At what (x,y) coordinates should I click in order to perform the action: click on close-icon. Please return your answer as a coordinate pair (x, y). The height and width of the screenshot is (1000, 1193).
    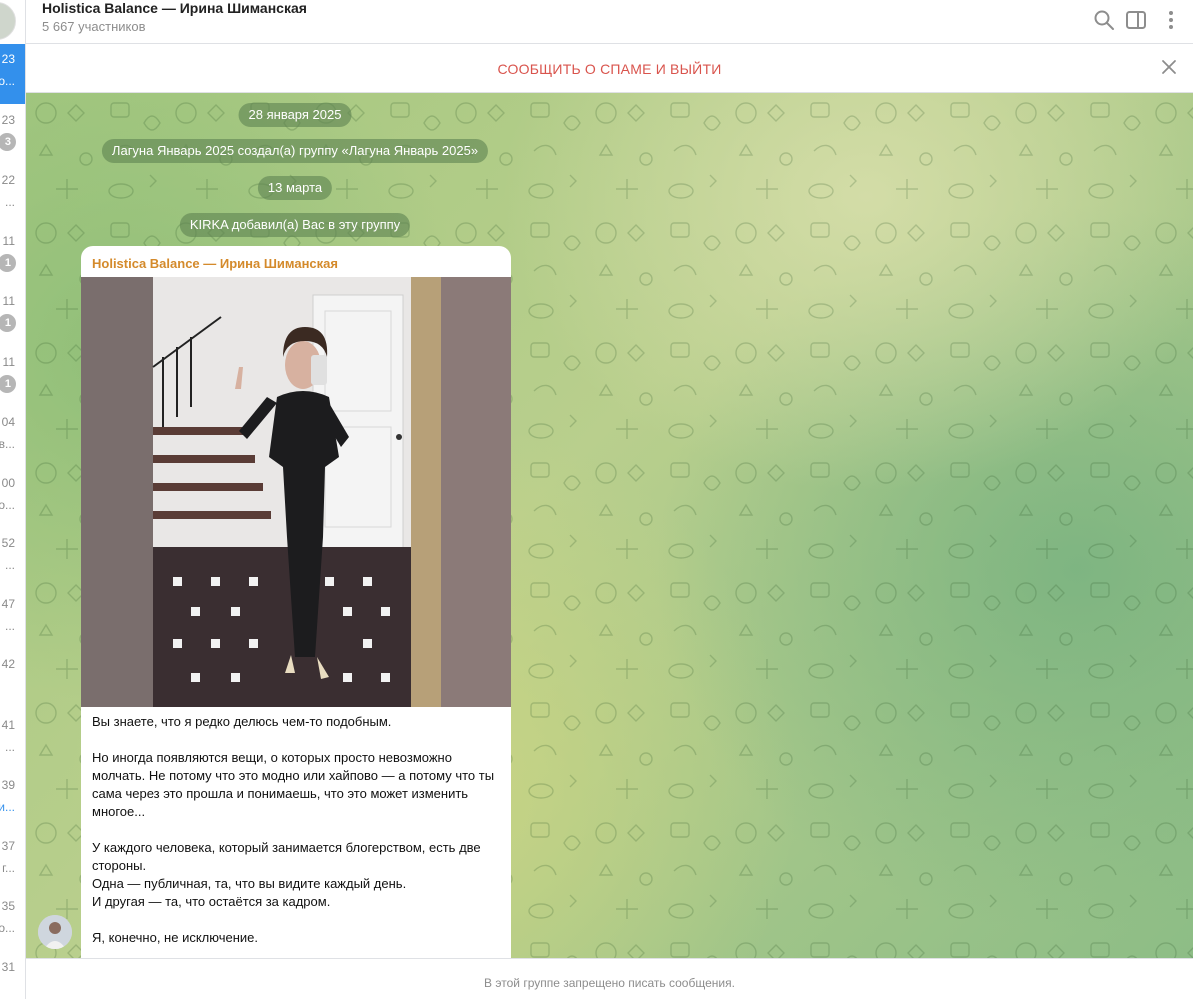
    Looking at the image, I should click on (1169, 67).